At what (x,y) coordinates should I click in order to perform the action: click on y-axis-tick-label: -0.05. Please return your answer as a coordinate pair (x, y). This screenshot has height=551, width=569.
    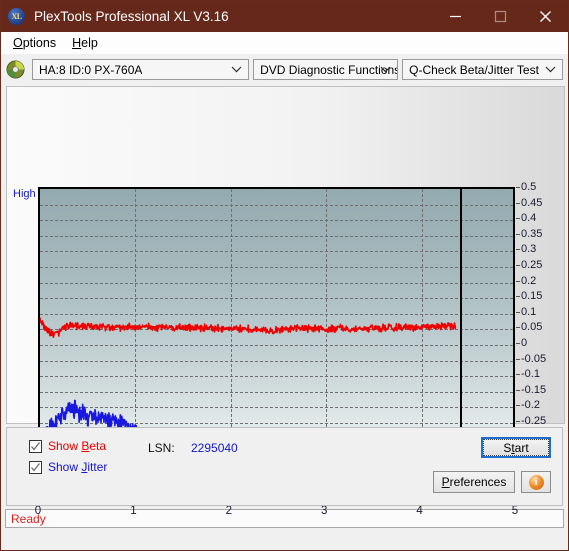
    Looking at the image, I should click on (534, 358).